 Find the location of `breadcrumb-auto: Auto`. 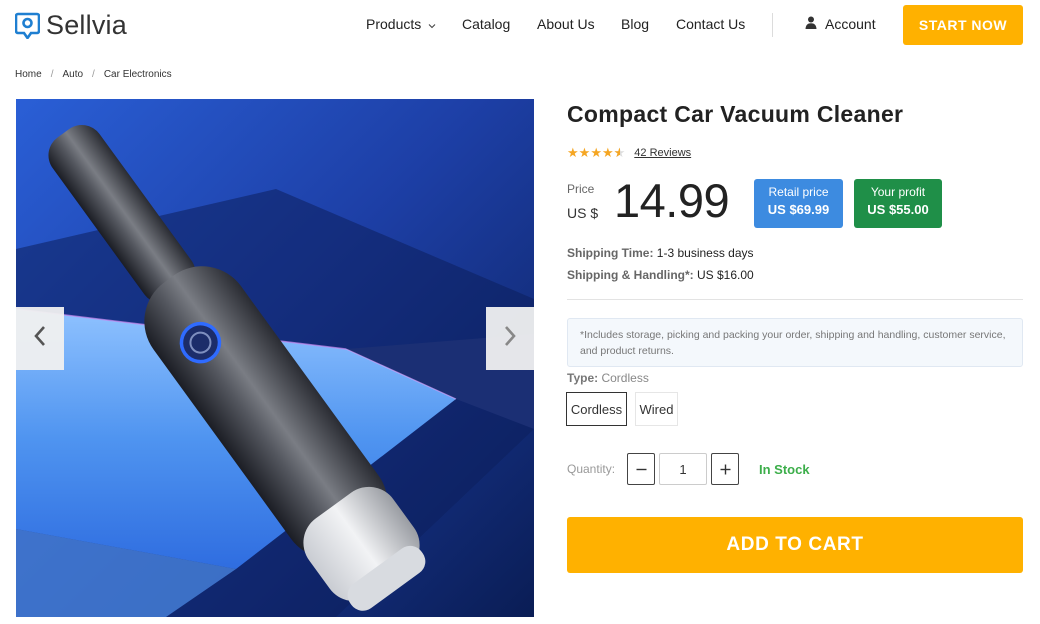

breadcrumb-auto: Auto is located at coordinates (72, 74).